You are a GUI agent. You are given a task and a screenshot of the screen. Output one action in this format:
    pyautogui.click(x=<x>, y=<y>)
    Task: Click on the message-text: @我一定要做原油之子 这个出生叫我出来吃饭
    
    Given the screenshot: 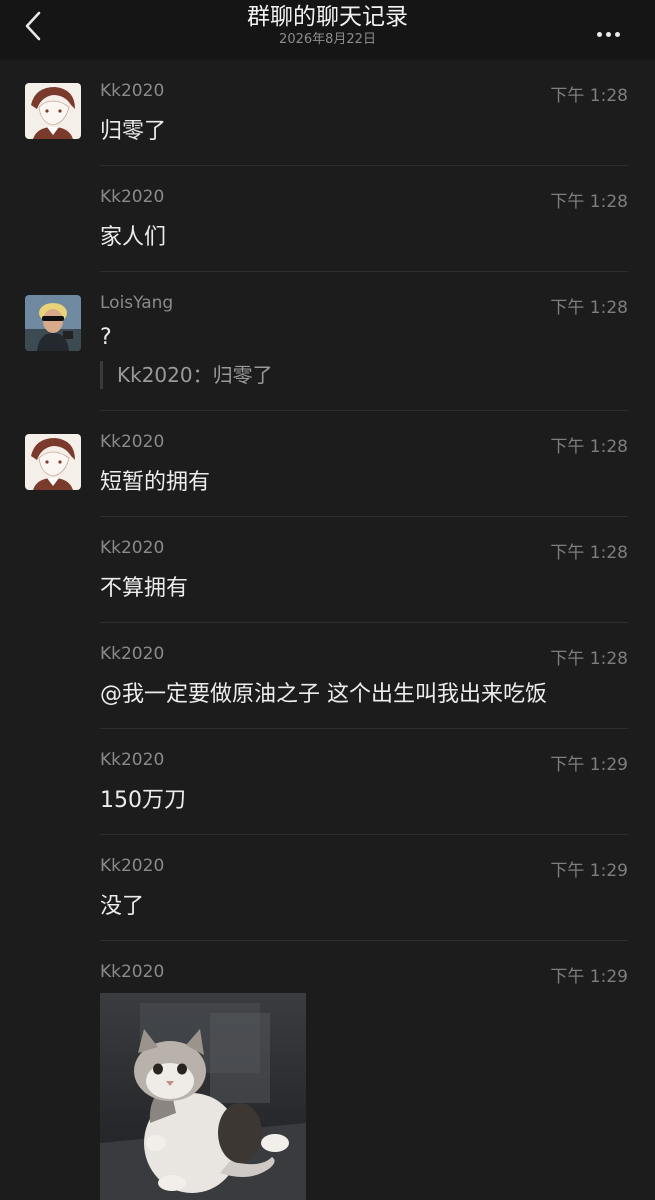 What is the action you would take?
    pyautogui.click(x=323, y=692)
    